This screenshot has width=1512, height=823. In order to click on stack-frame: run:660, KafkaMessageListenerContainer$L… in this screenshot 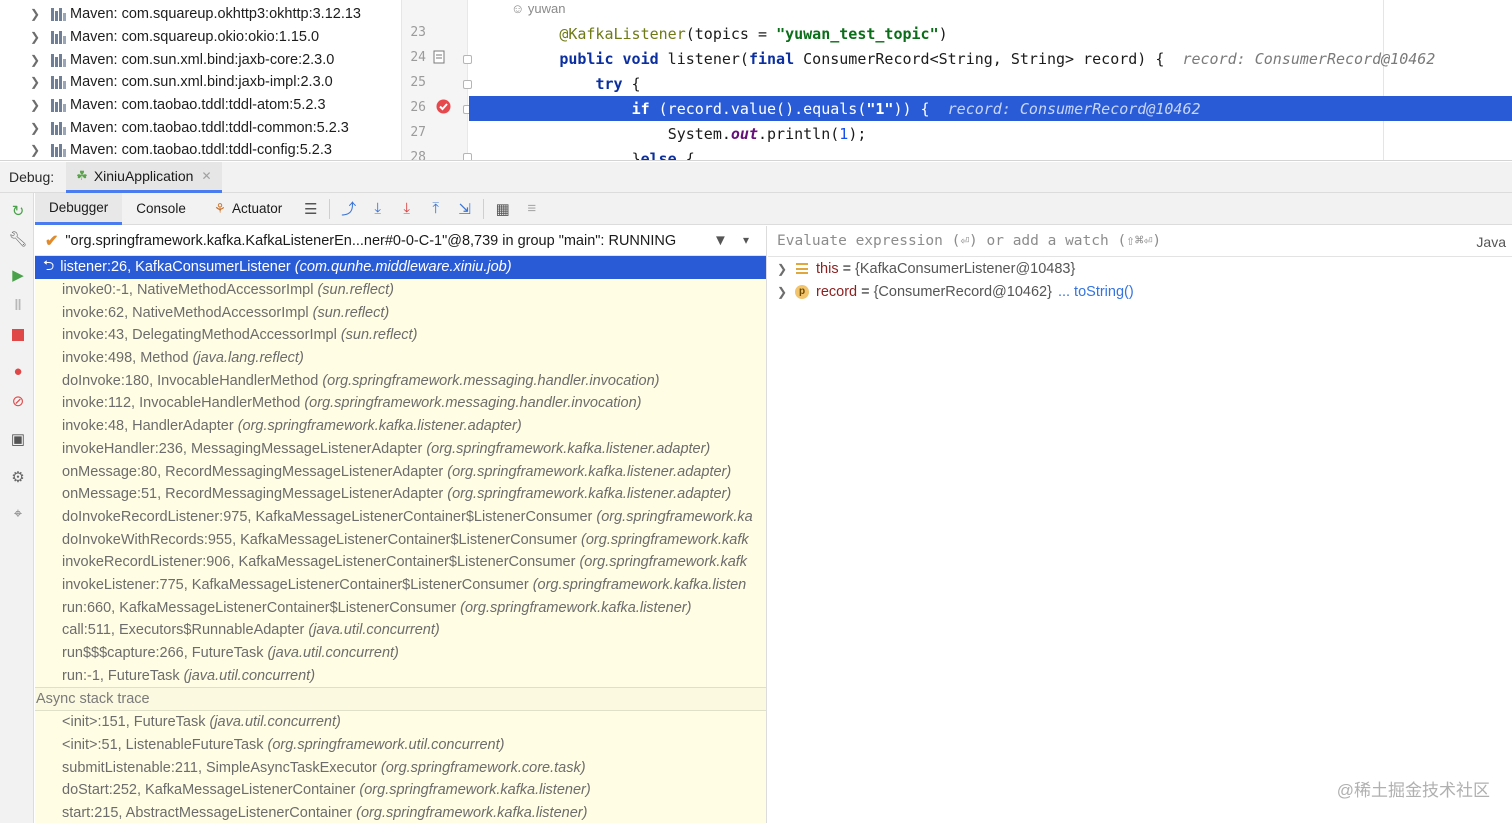, I will do `click(400, 607)`.